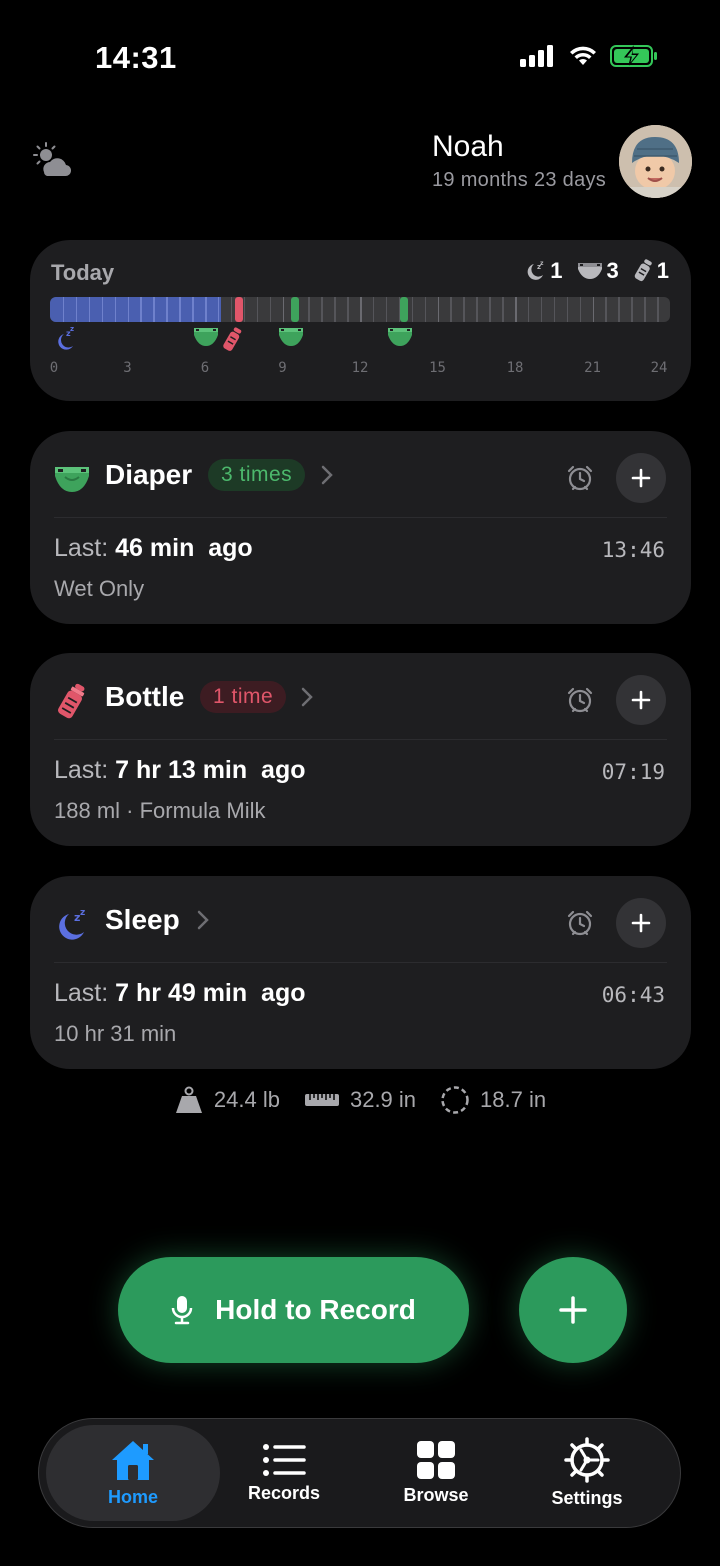 The image size is (720, 1566). I want to click on diaper-card-header: Diaper 3 times, so click(360, 474).